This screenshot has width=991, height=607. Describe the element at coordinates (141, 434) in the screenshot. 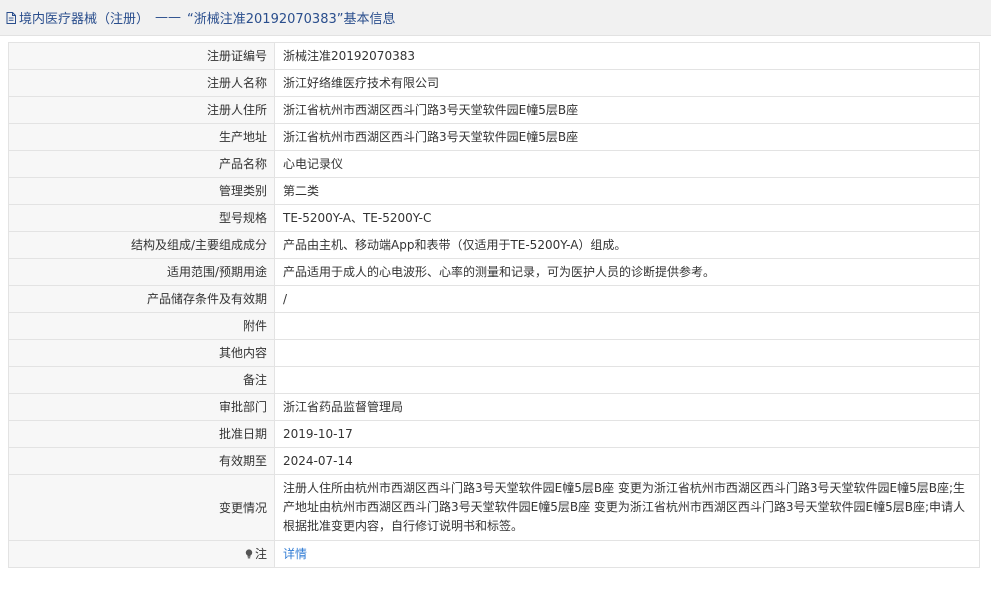

I see `row-label: 批准日期` at that location.